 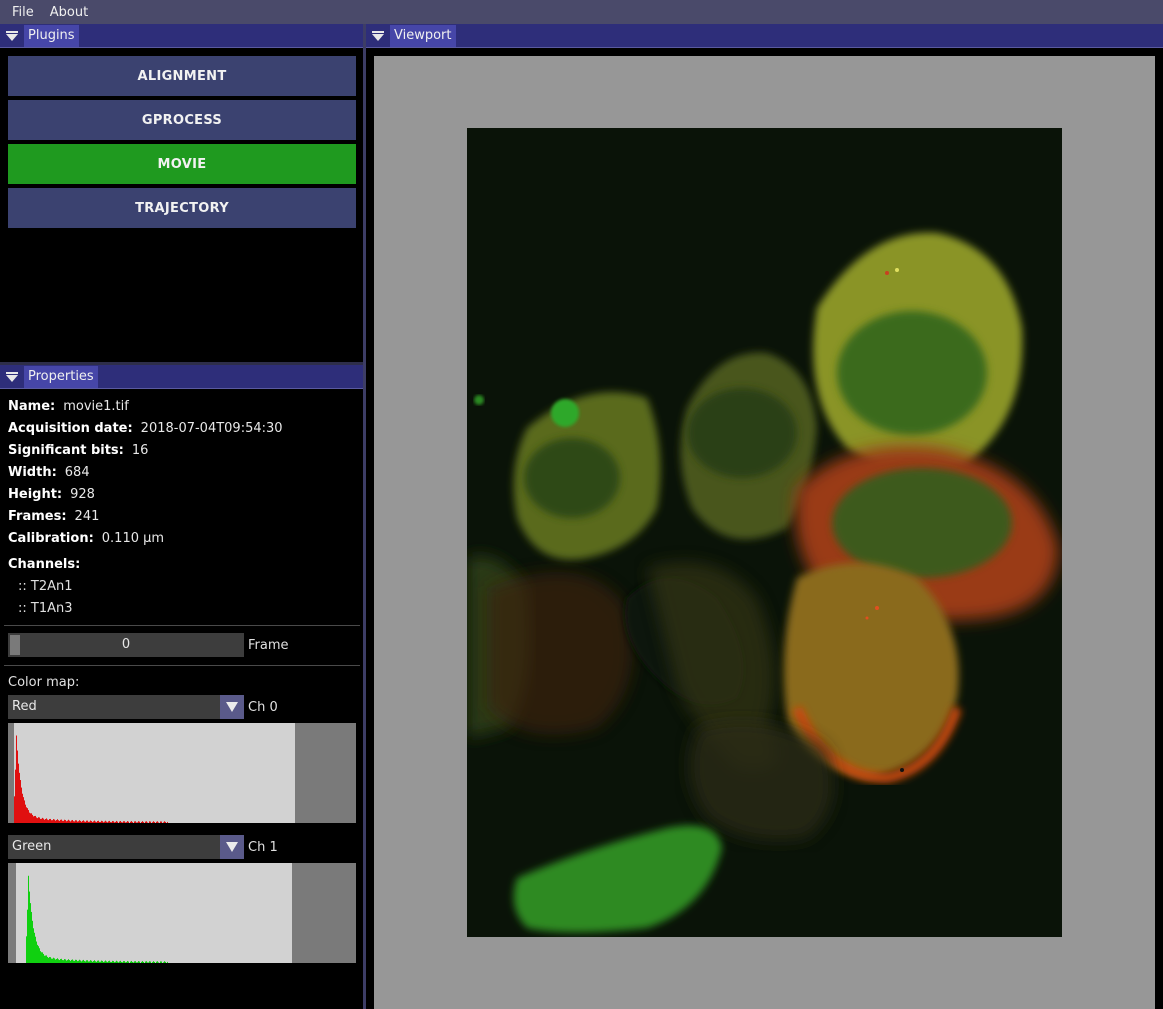 I want to click on histogram-ch1, so click(x=182, y=913).